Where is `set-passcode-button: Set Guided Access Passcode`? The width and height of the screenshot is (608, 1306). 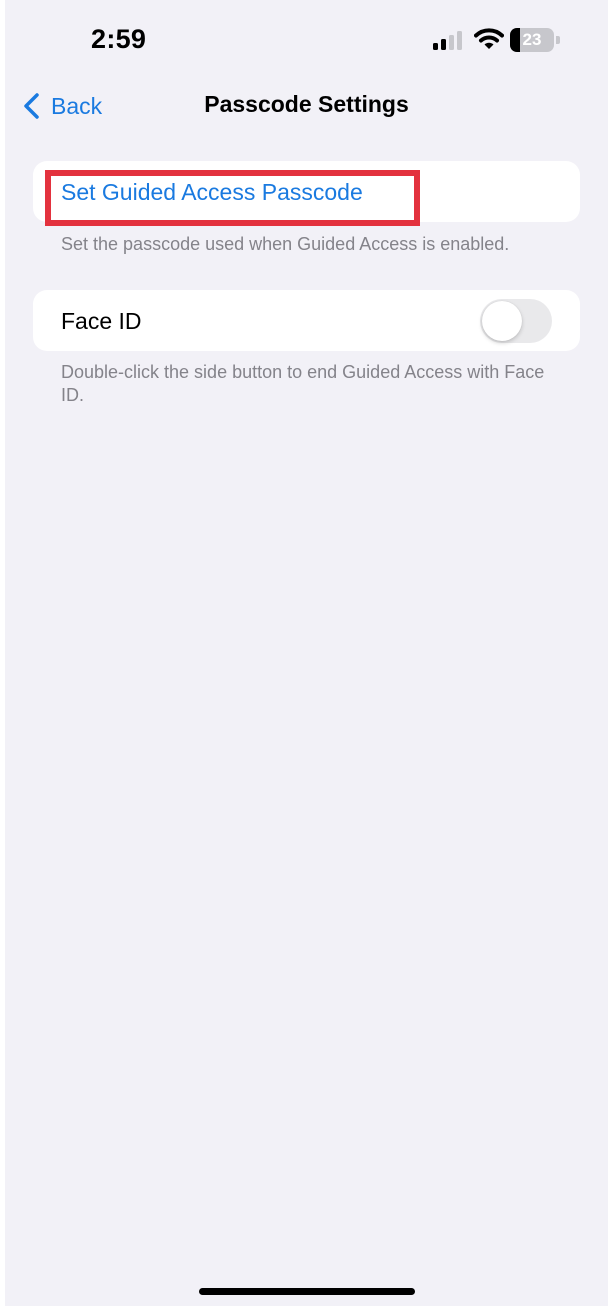 set-passcode-button: Set Guided Access Passcode is located at coordinates (212, 191).